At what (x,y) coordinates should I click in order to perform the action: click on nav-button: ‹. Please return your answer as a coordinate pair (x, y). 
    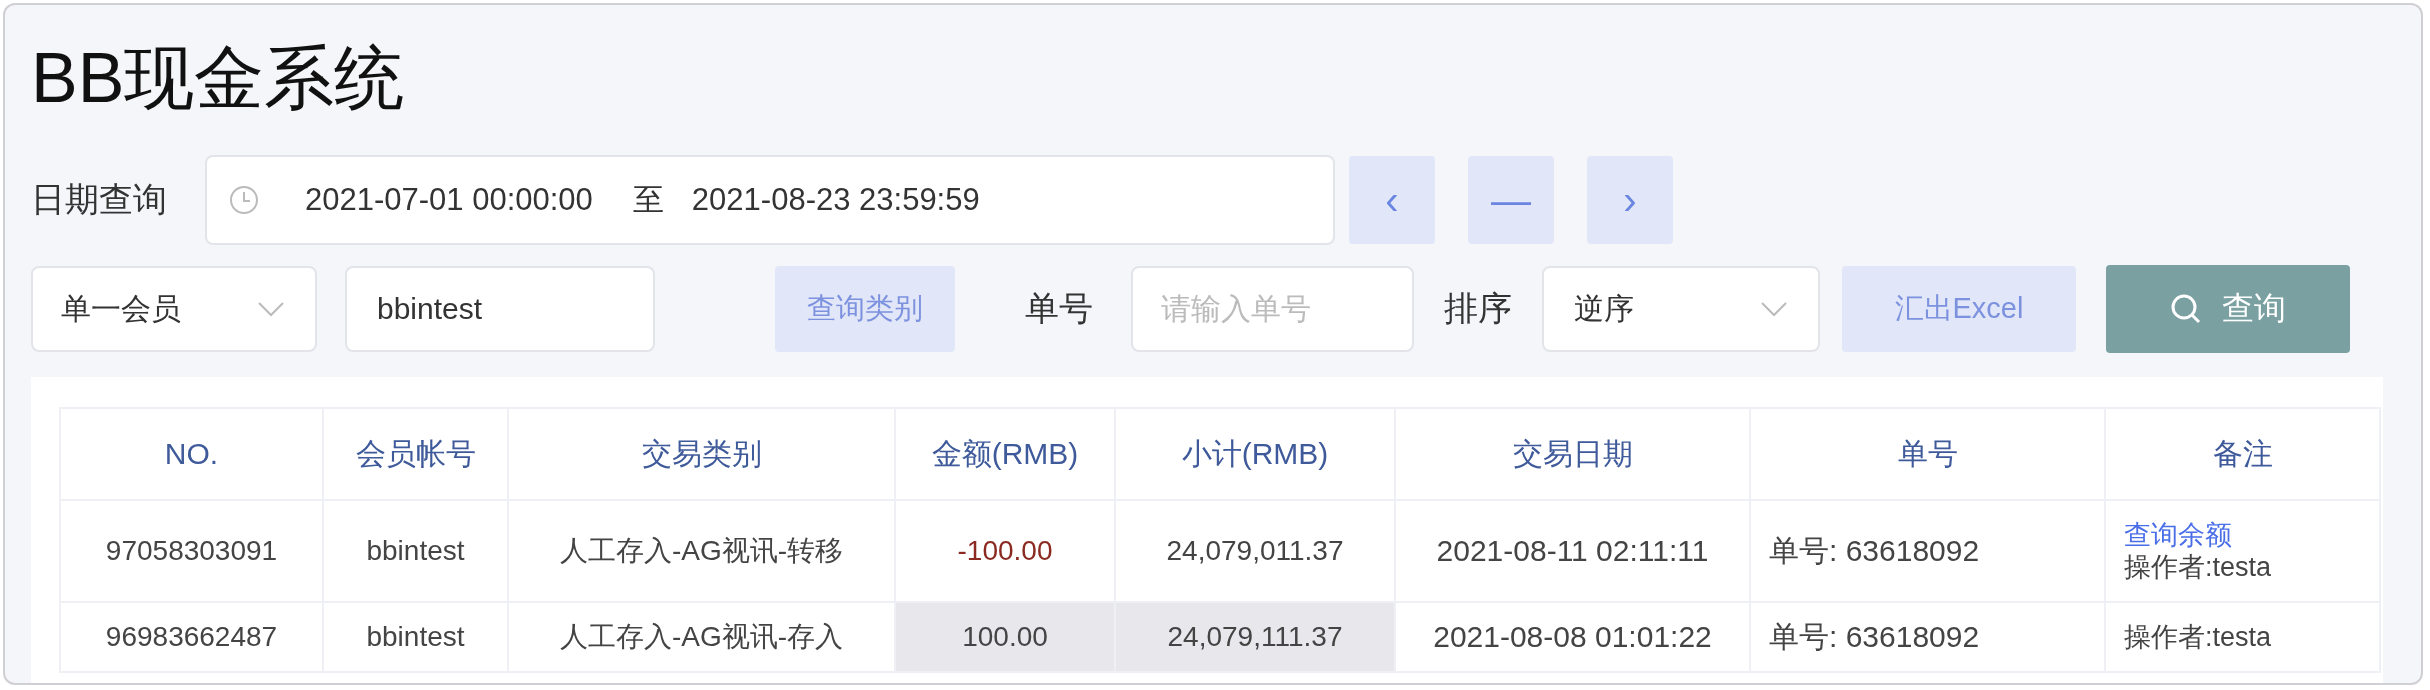
    Looking at the image, I should click on (1392, 200).